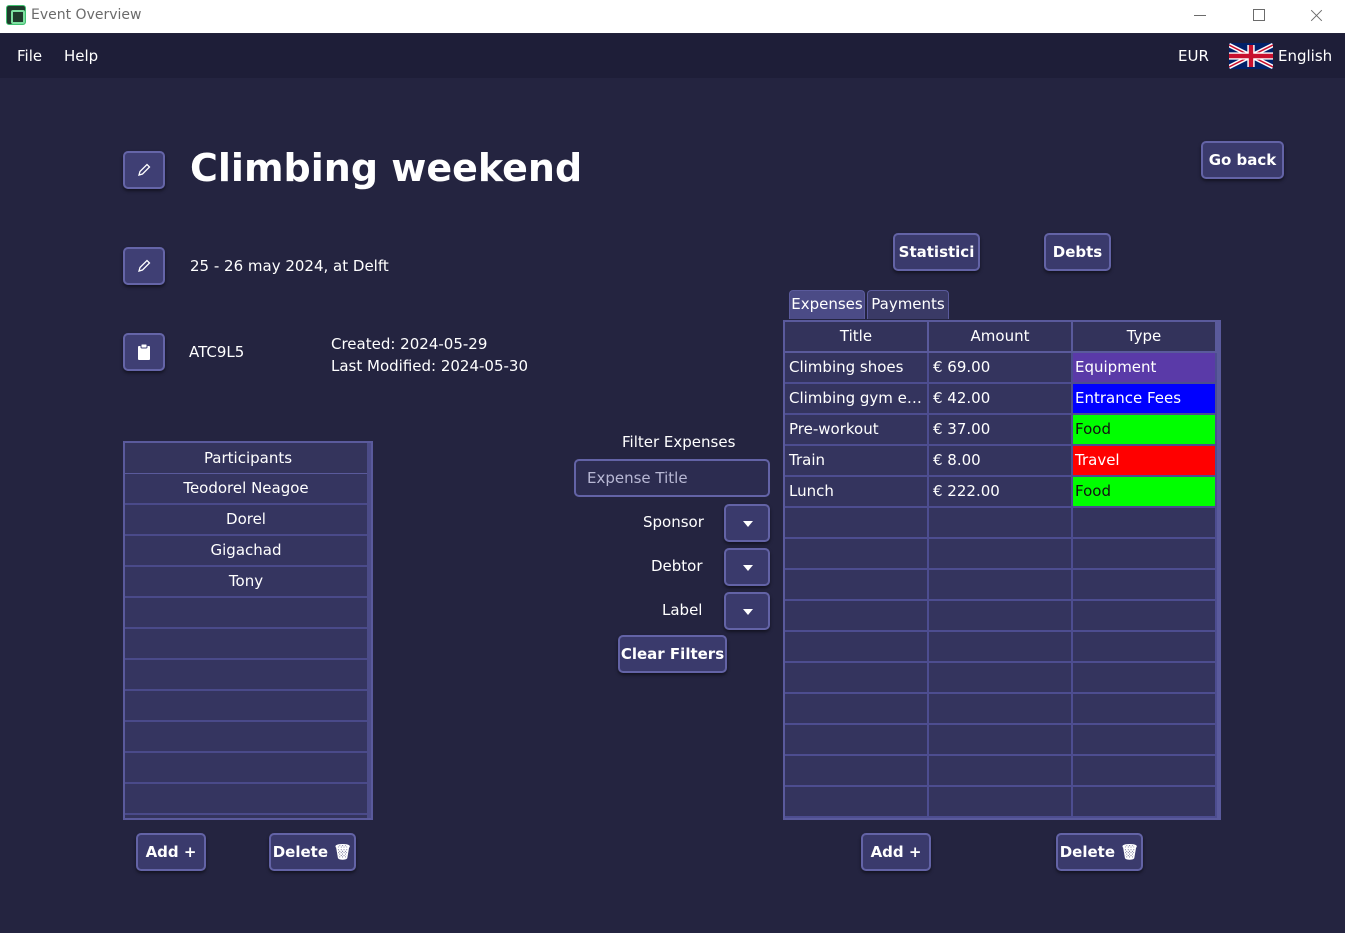 This screenshot has height=933, width=1345. I want to click on expense-type-cell: Travel, so click(1145, 461).